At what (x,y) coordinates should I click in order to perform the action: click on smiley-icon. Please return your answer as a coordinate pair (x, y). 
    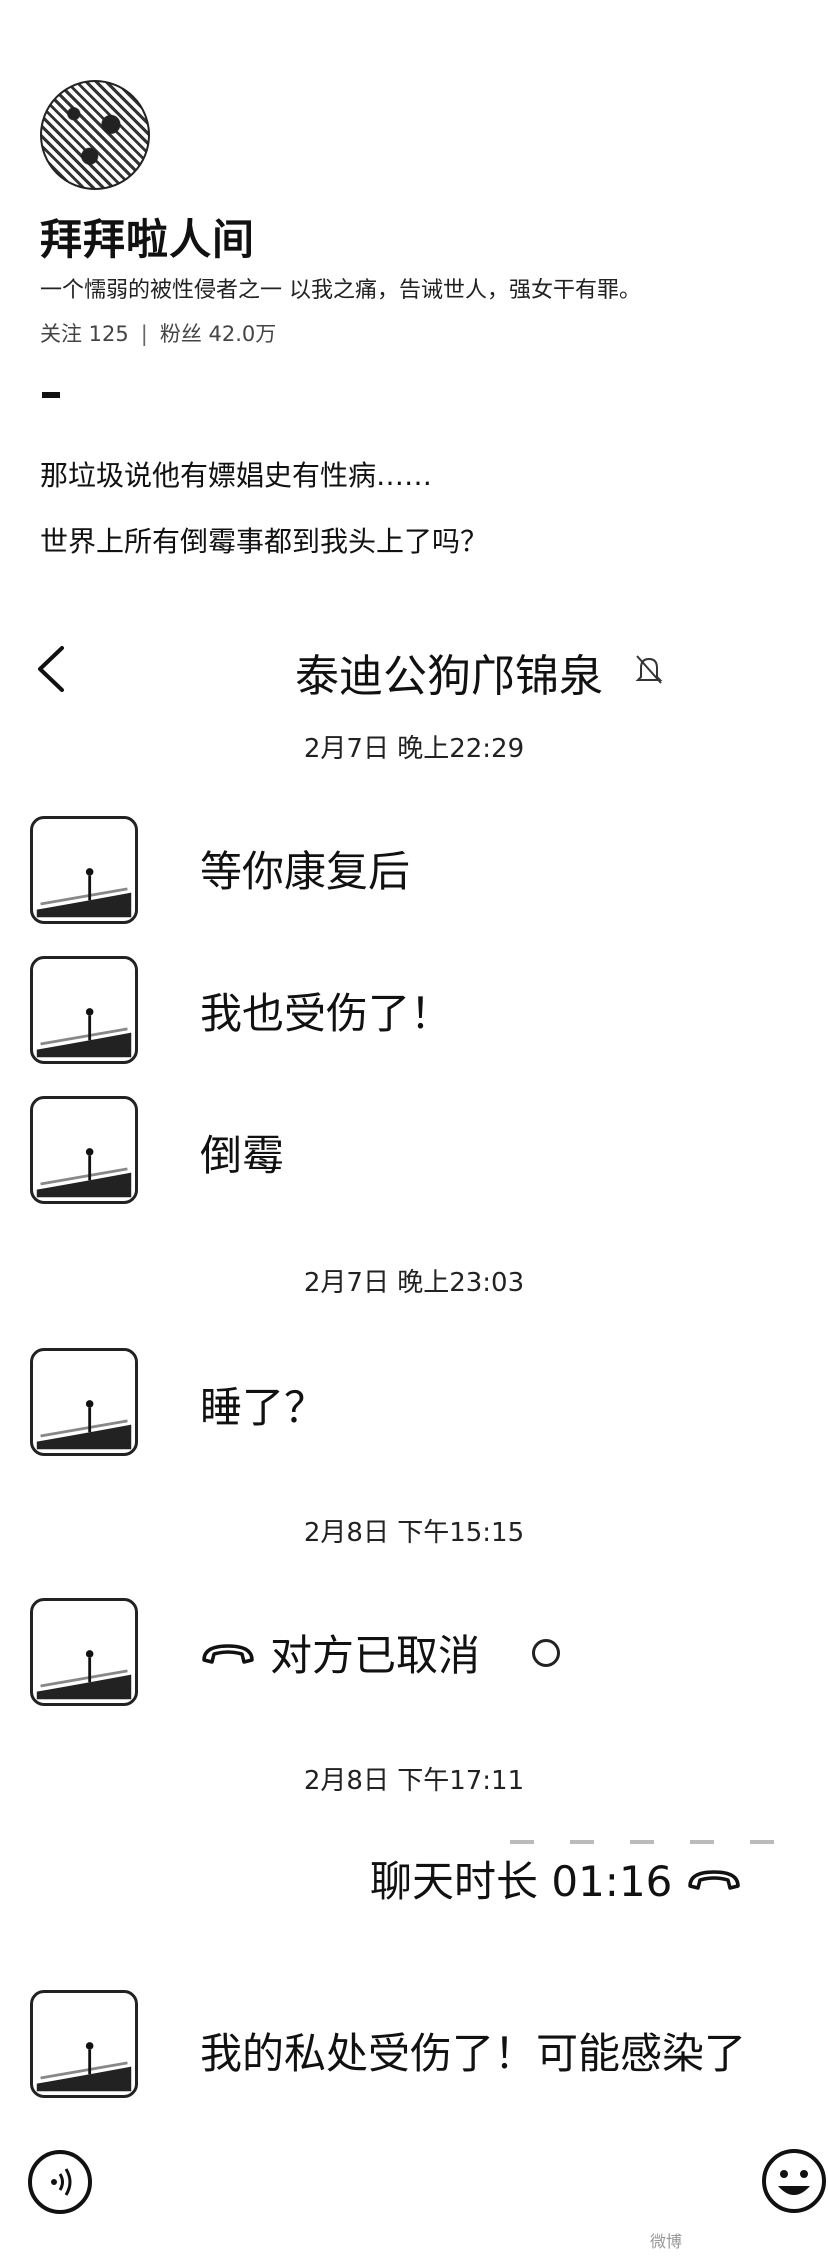
    Looking at the image, I should click on (794, 2181).